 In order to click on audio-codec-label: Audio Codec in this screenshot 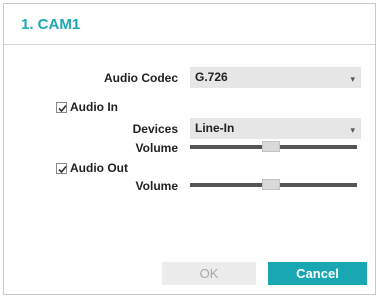, I will do `click(141, 78)`.